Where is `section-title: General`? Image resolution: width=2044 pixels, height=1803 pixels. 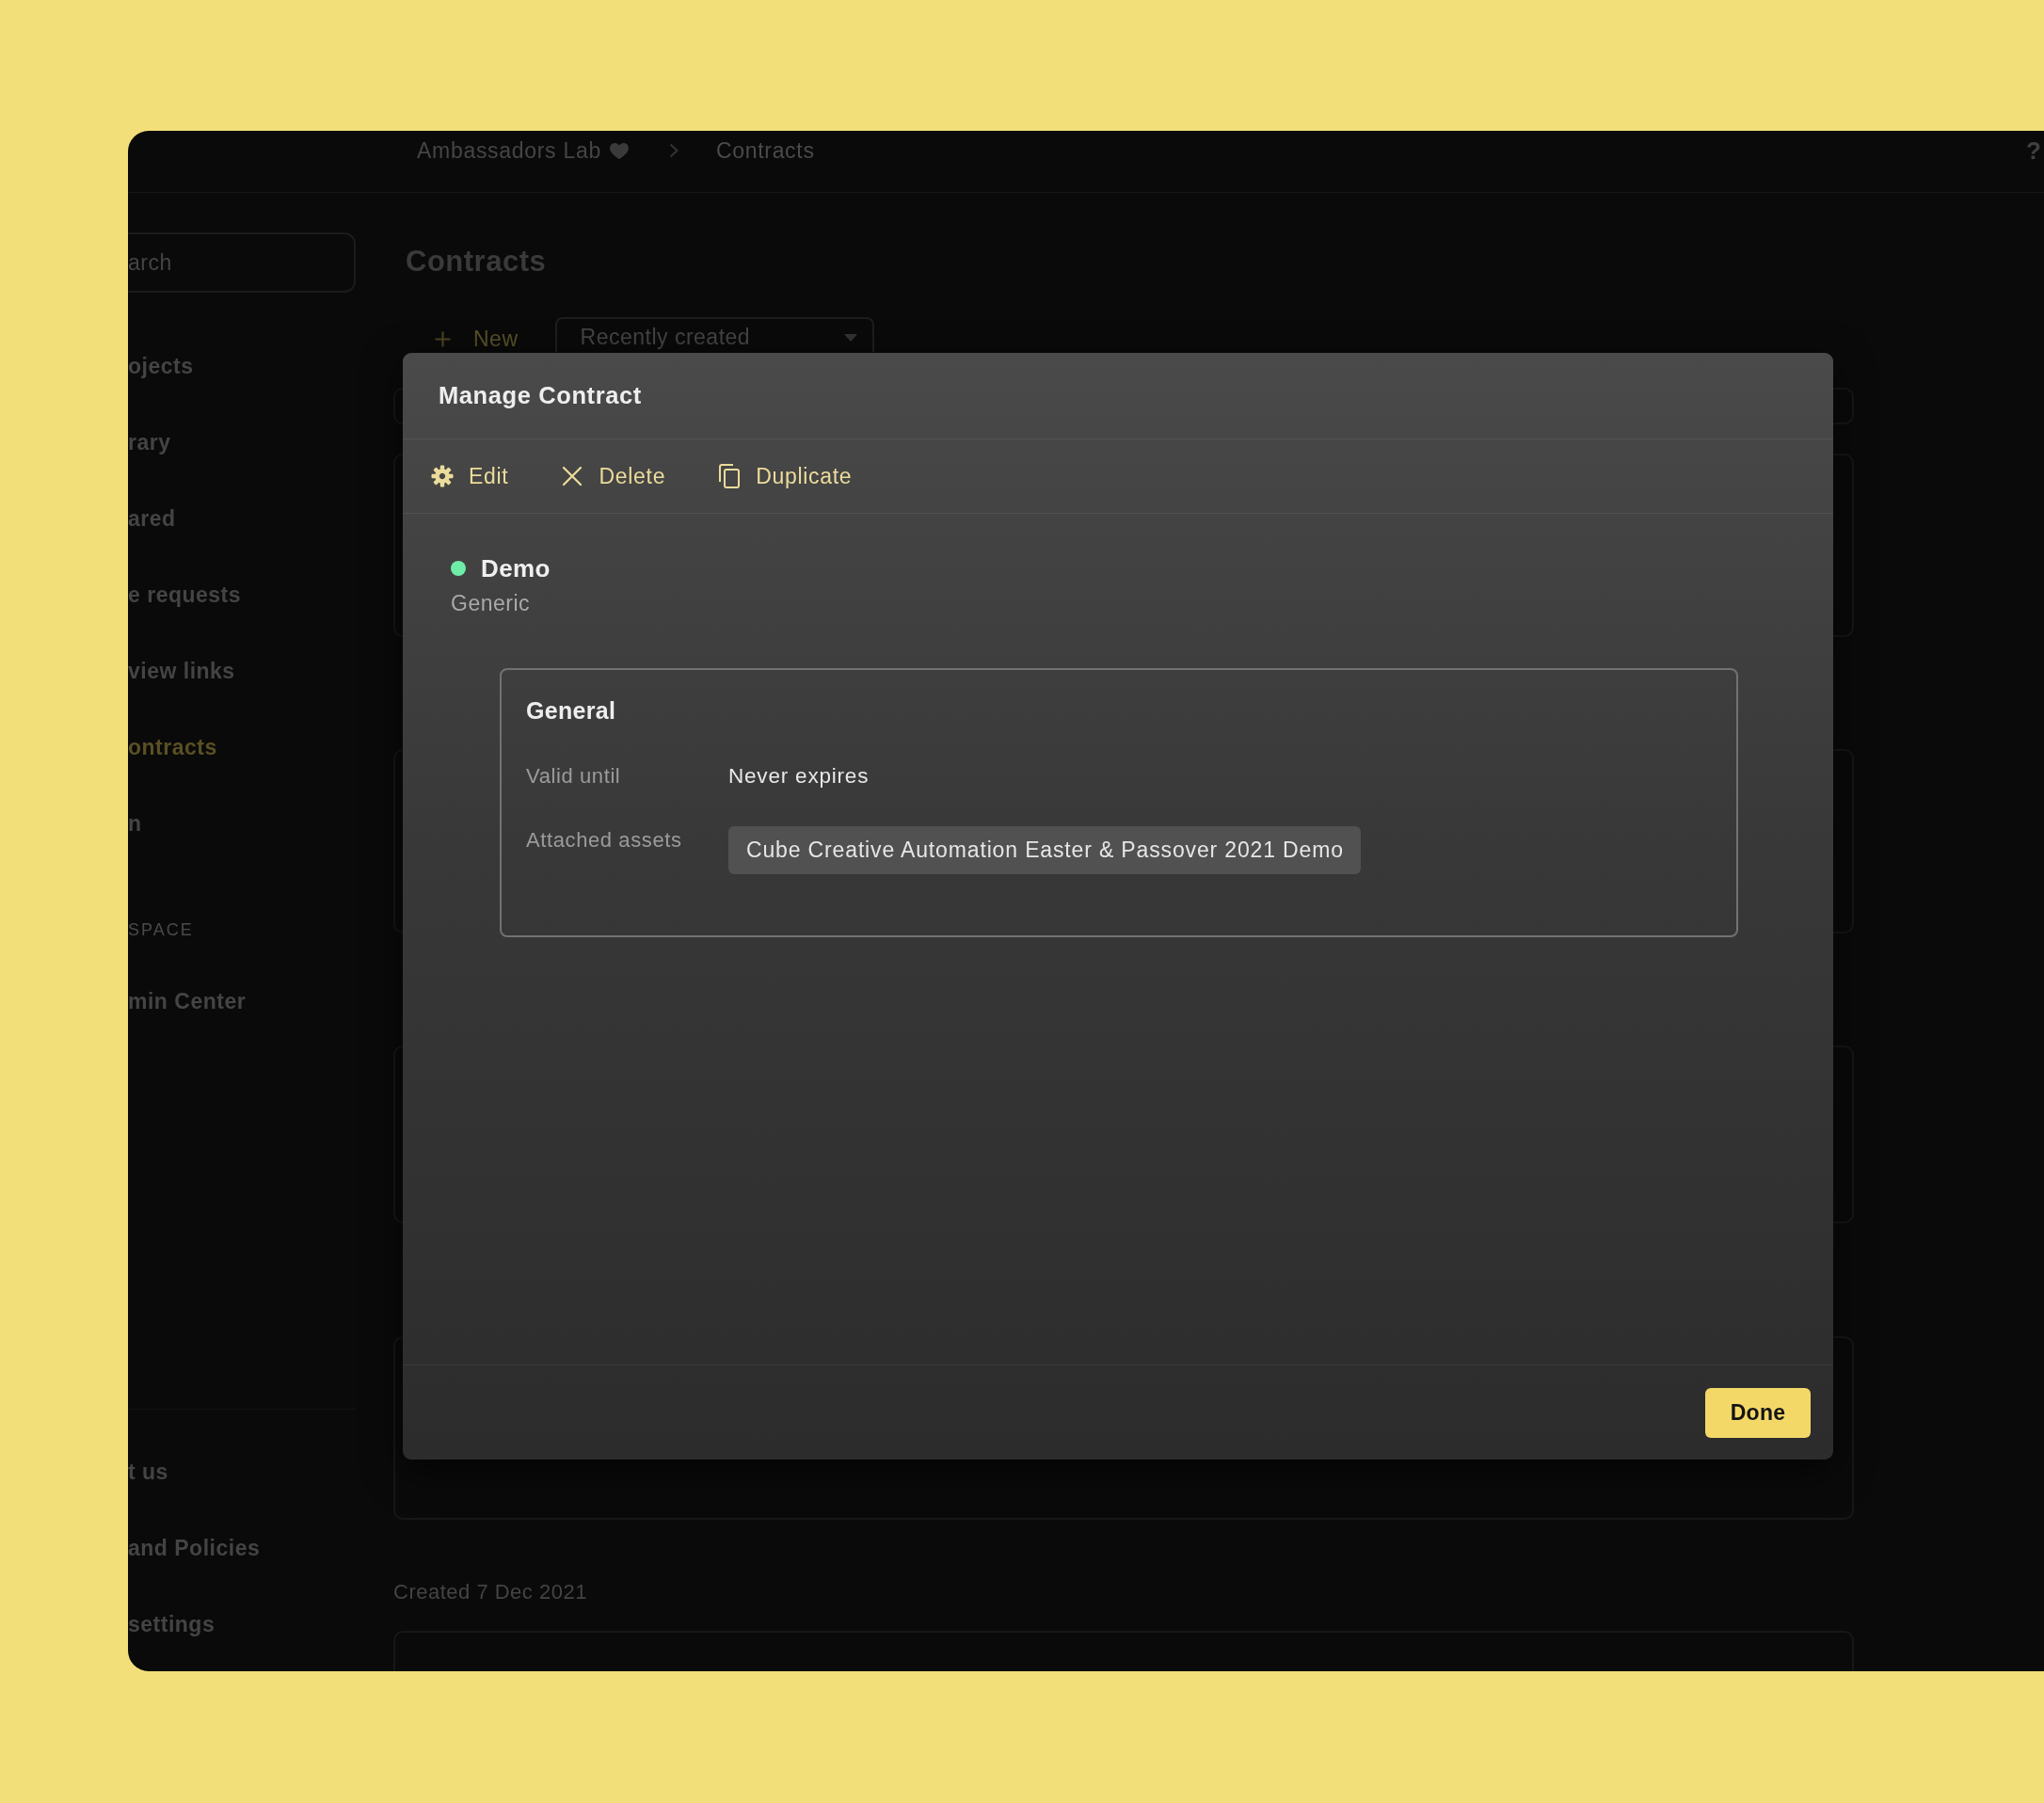
section-title: General is located at coordinates (571, 710).